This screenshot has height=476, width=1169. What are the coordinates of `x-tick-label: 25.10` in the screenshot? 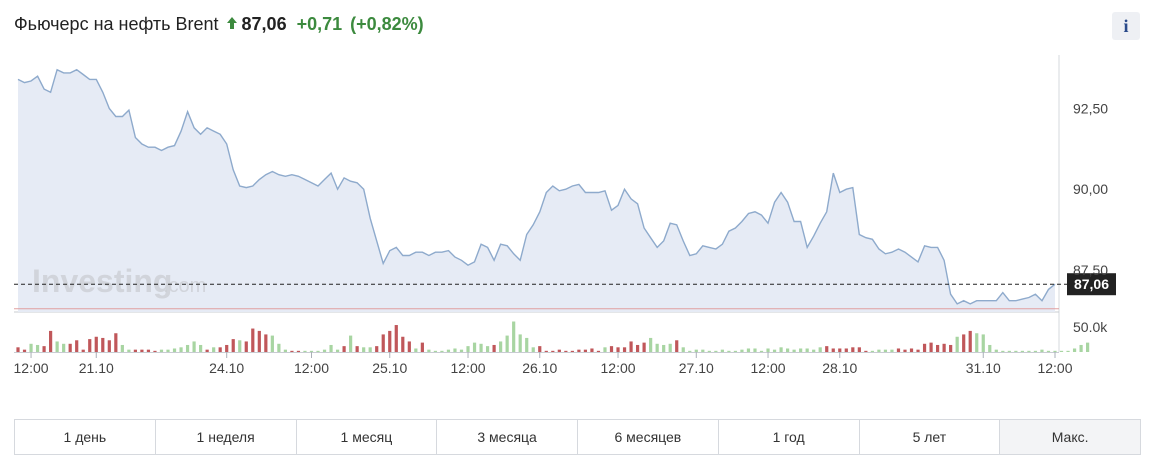 It's located at (389, 368).